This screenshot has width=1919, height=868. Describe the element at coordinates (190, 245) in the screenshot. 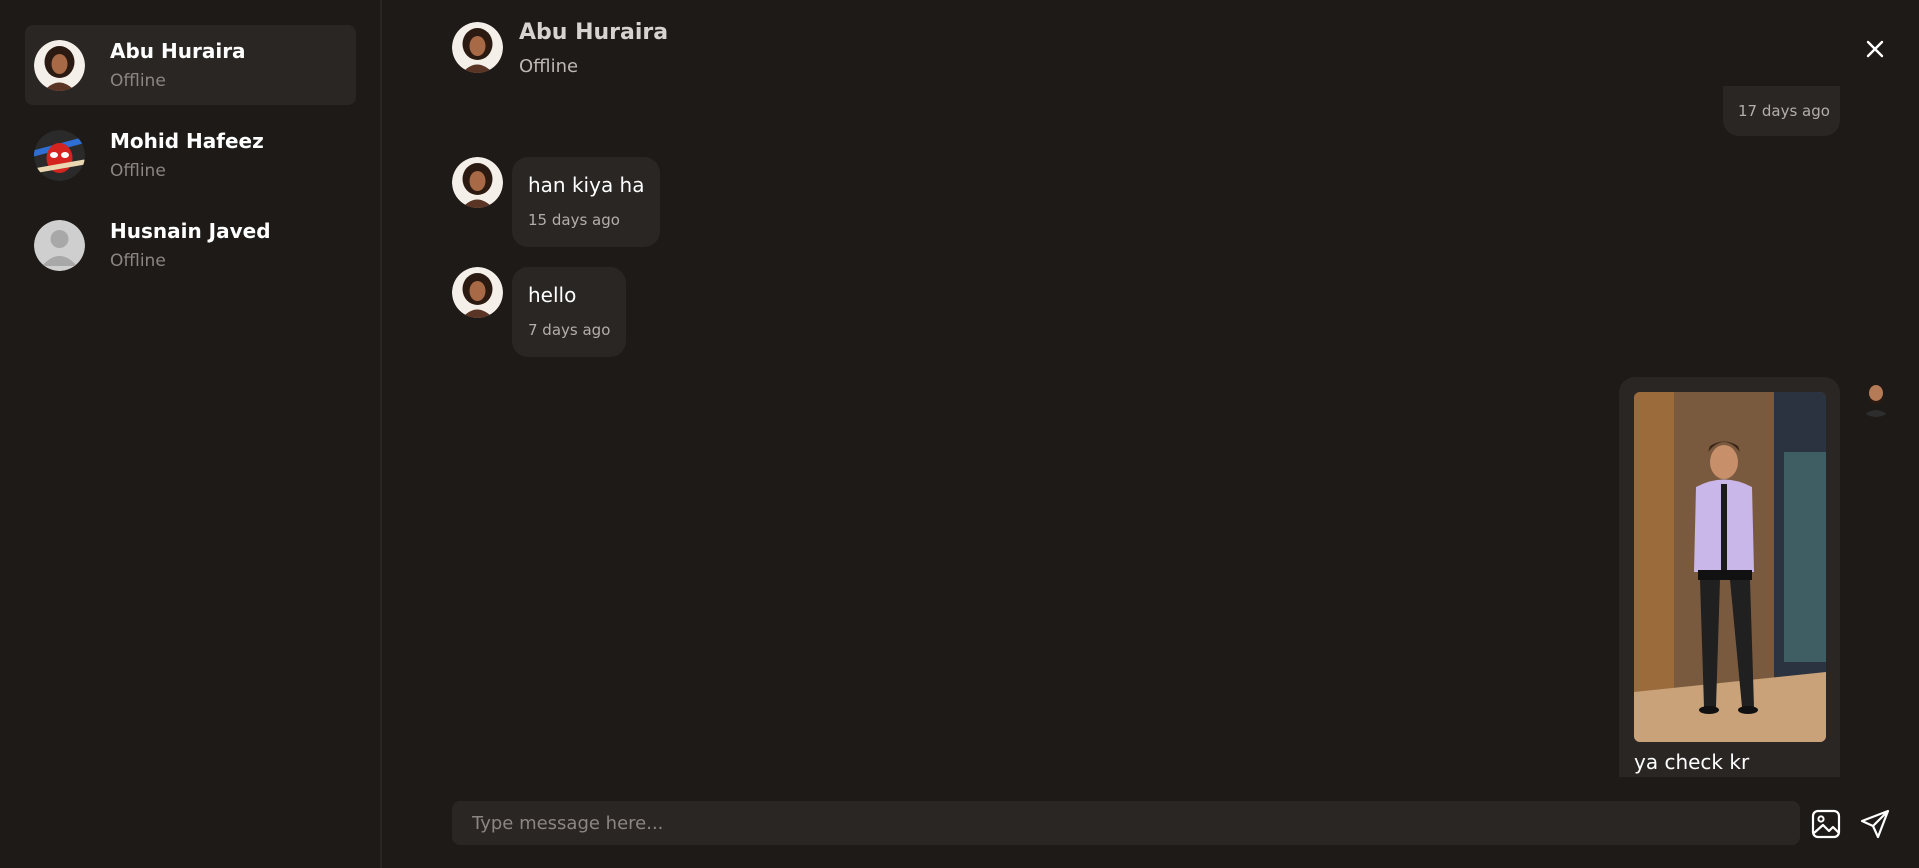

I see `contact-item-husnain-javed: Husnain Javed Offline` at that location.